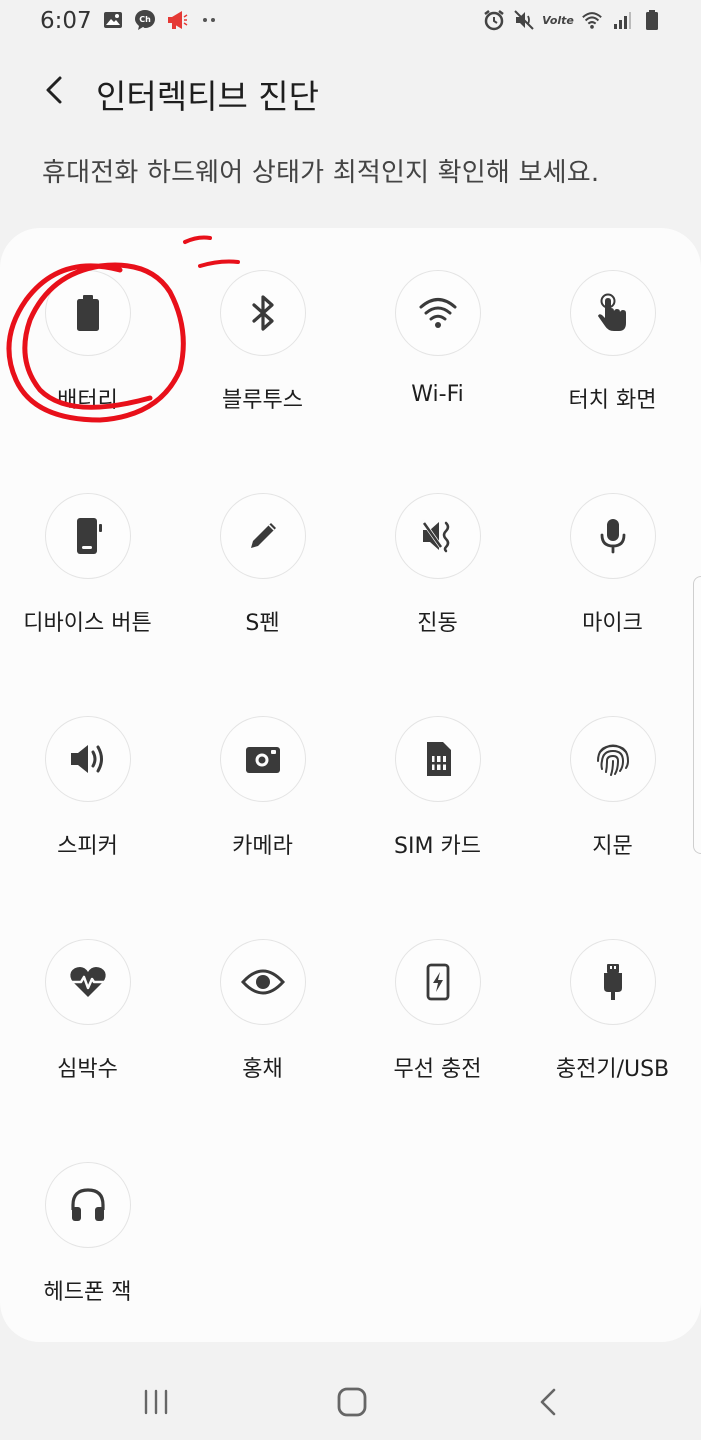 Image resolution: width=701 pixels, height=1440 pixels. I want to click on volte-label: Volte, so click(558, 20).